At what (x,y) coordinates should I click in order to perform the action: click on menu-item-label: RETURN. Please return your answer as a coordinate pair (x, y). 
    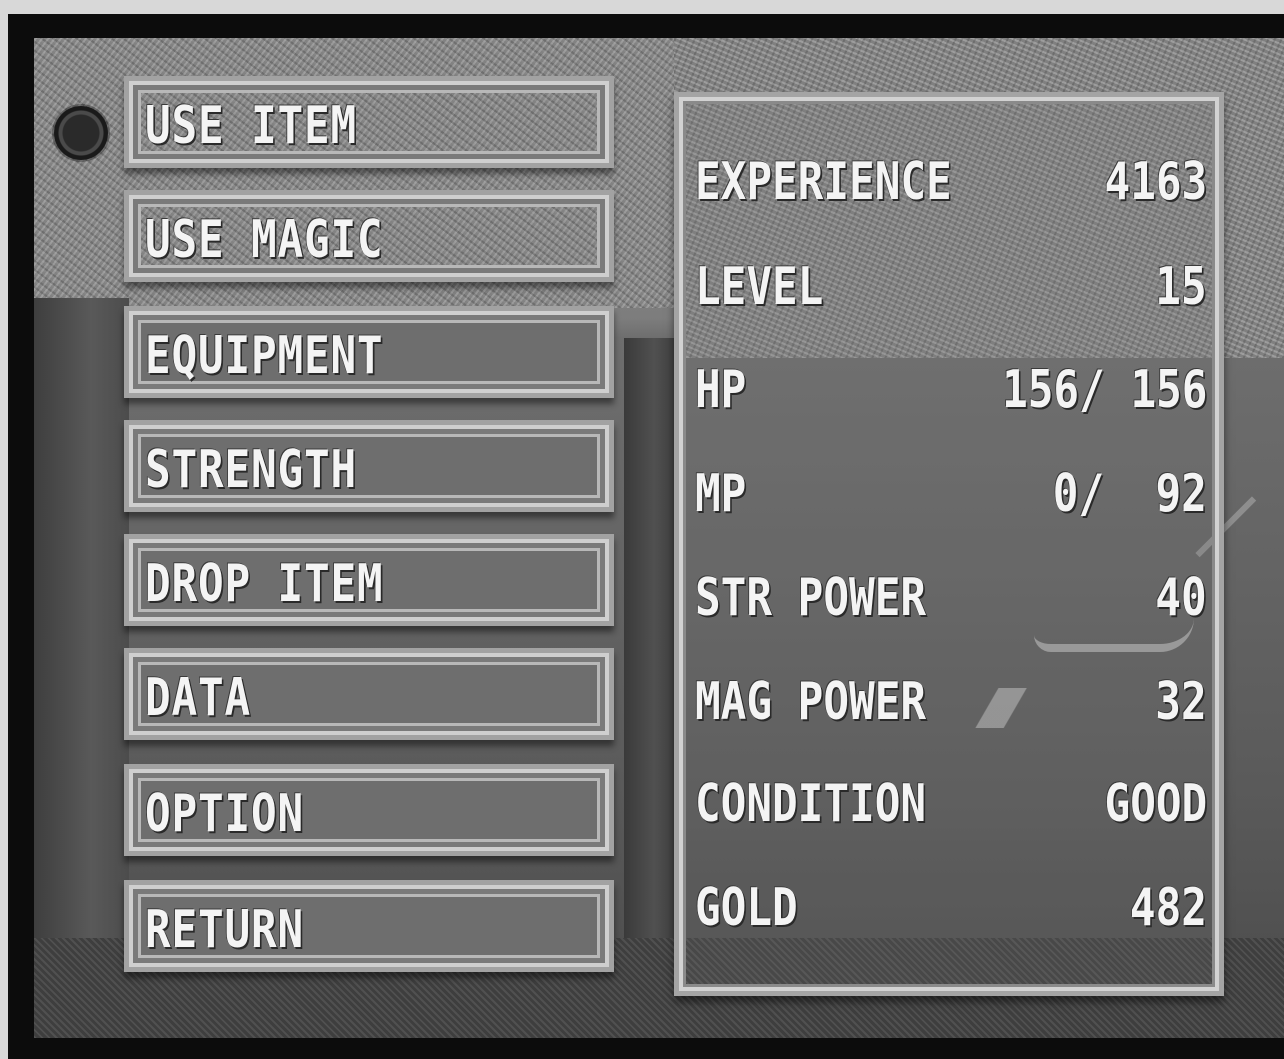
    Looking at the image, I should click on (224, 930).